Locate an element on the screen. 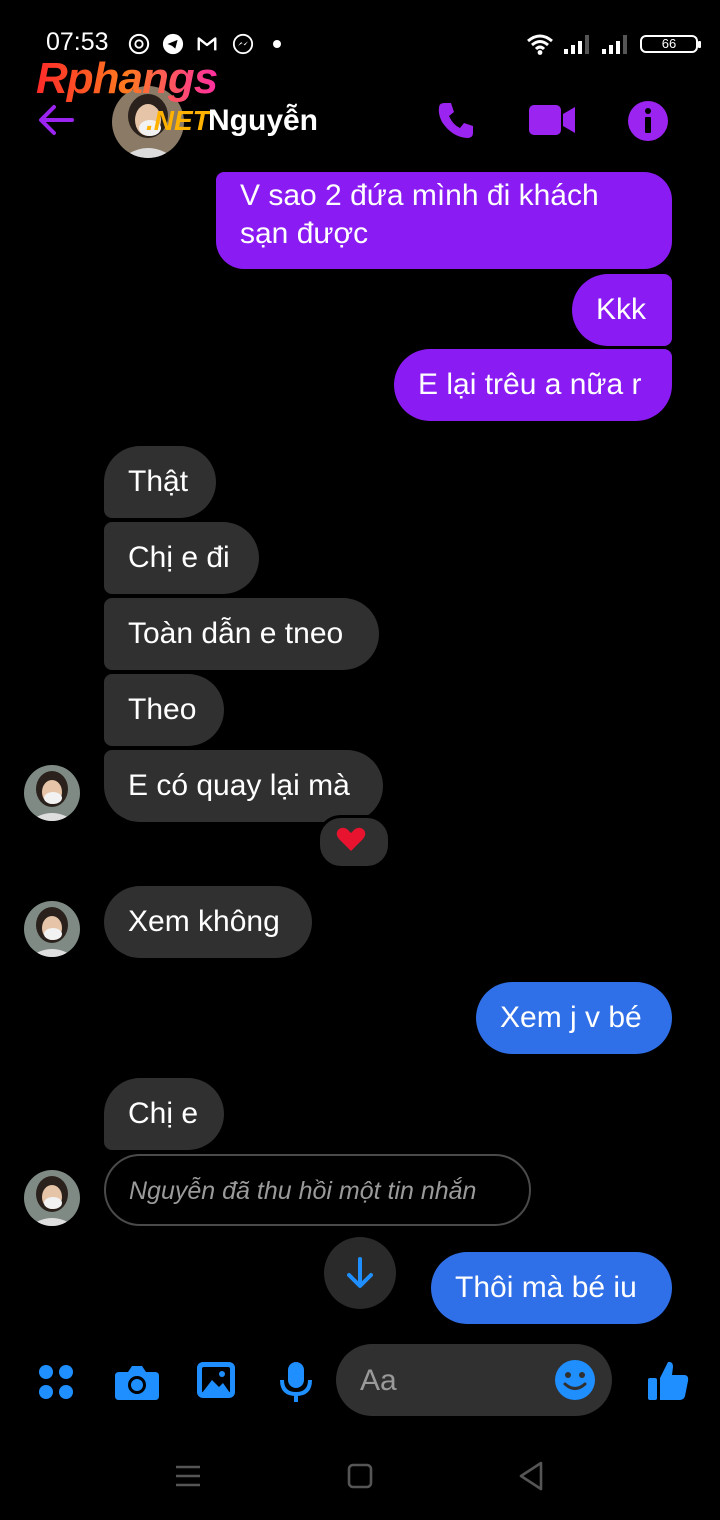 The height and width of the screenshot is (1520, 720). message-bubble-sent: Xem j v bé is located at coordinates (574, 1018).